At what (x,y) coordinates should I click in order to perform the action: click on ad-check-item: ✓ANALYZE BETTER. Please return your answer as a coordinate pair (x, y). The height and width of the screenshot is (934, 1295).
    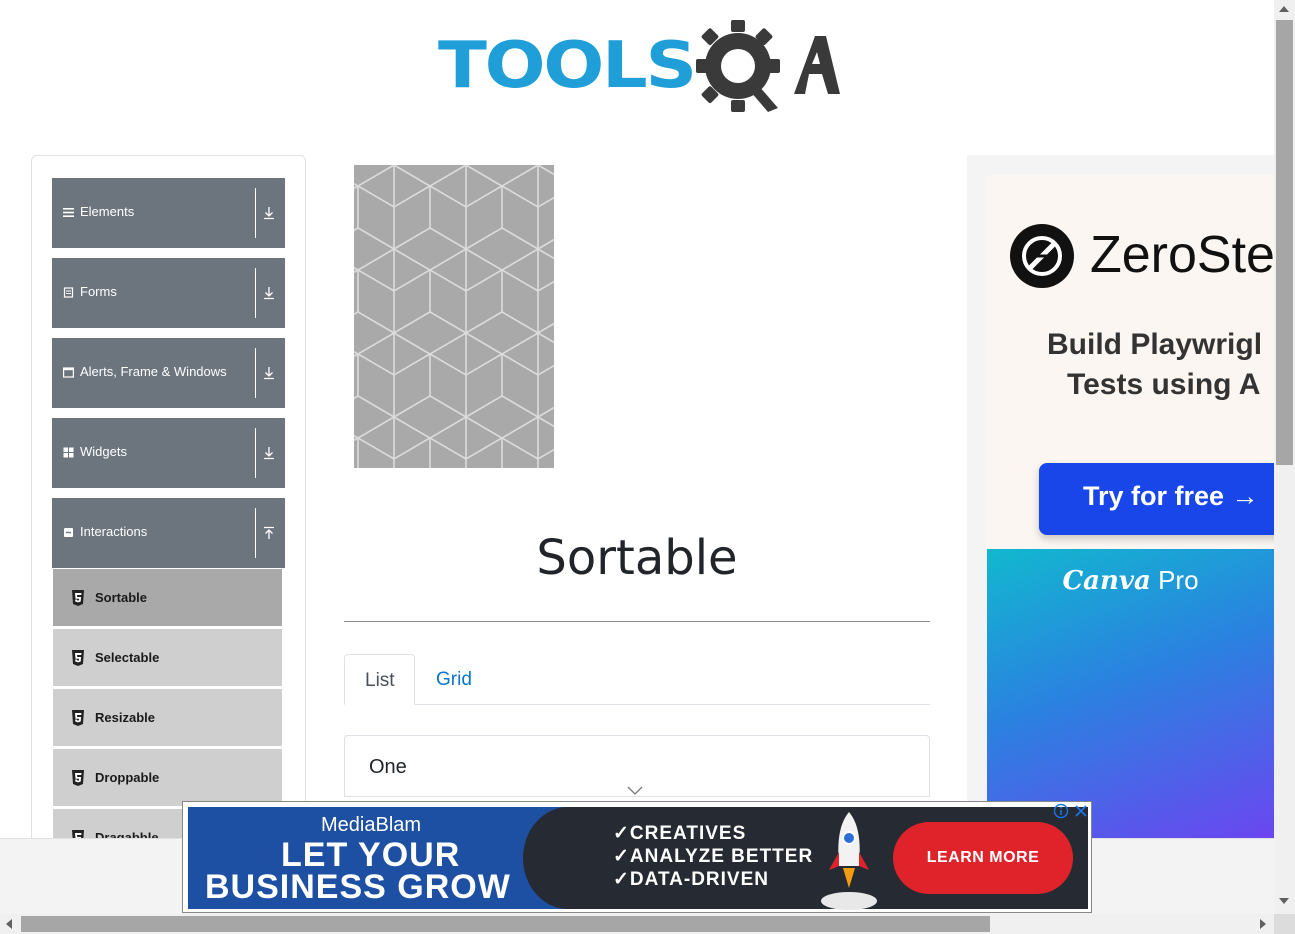
    Looking at the image, I should click on (713, 856).